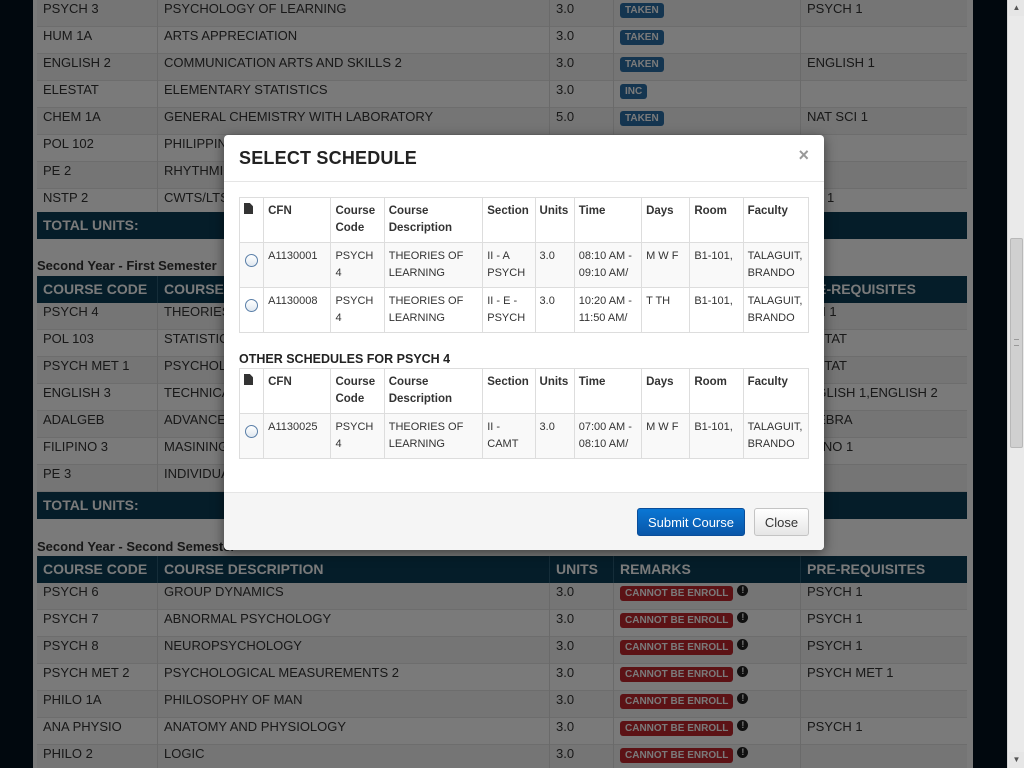  I want to click on section-cell: II - CAMT, so click(509, 436).